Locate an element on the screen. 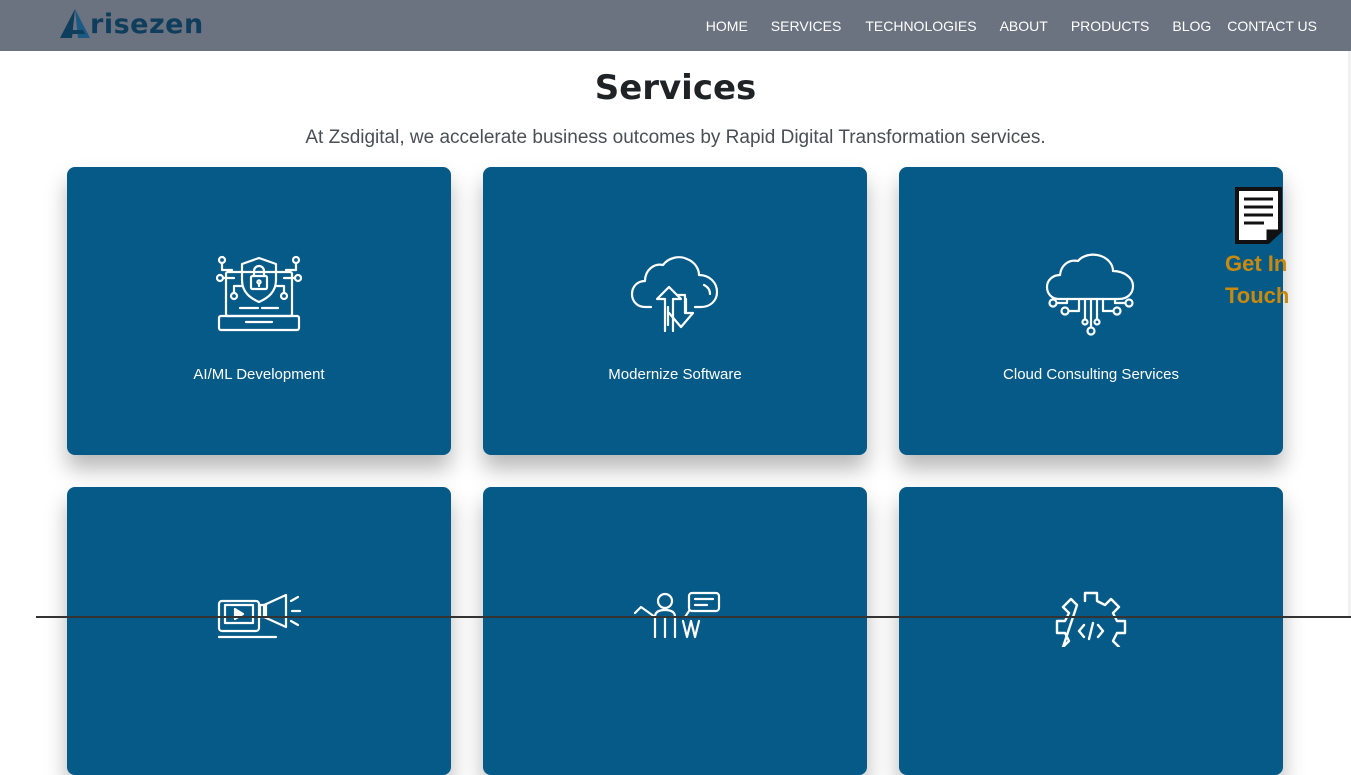 This screenshot has width=1351, height=775. nav-blog: BLOG is located at coordinates (1191, 26).